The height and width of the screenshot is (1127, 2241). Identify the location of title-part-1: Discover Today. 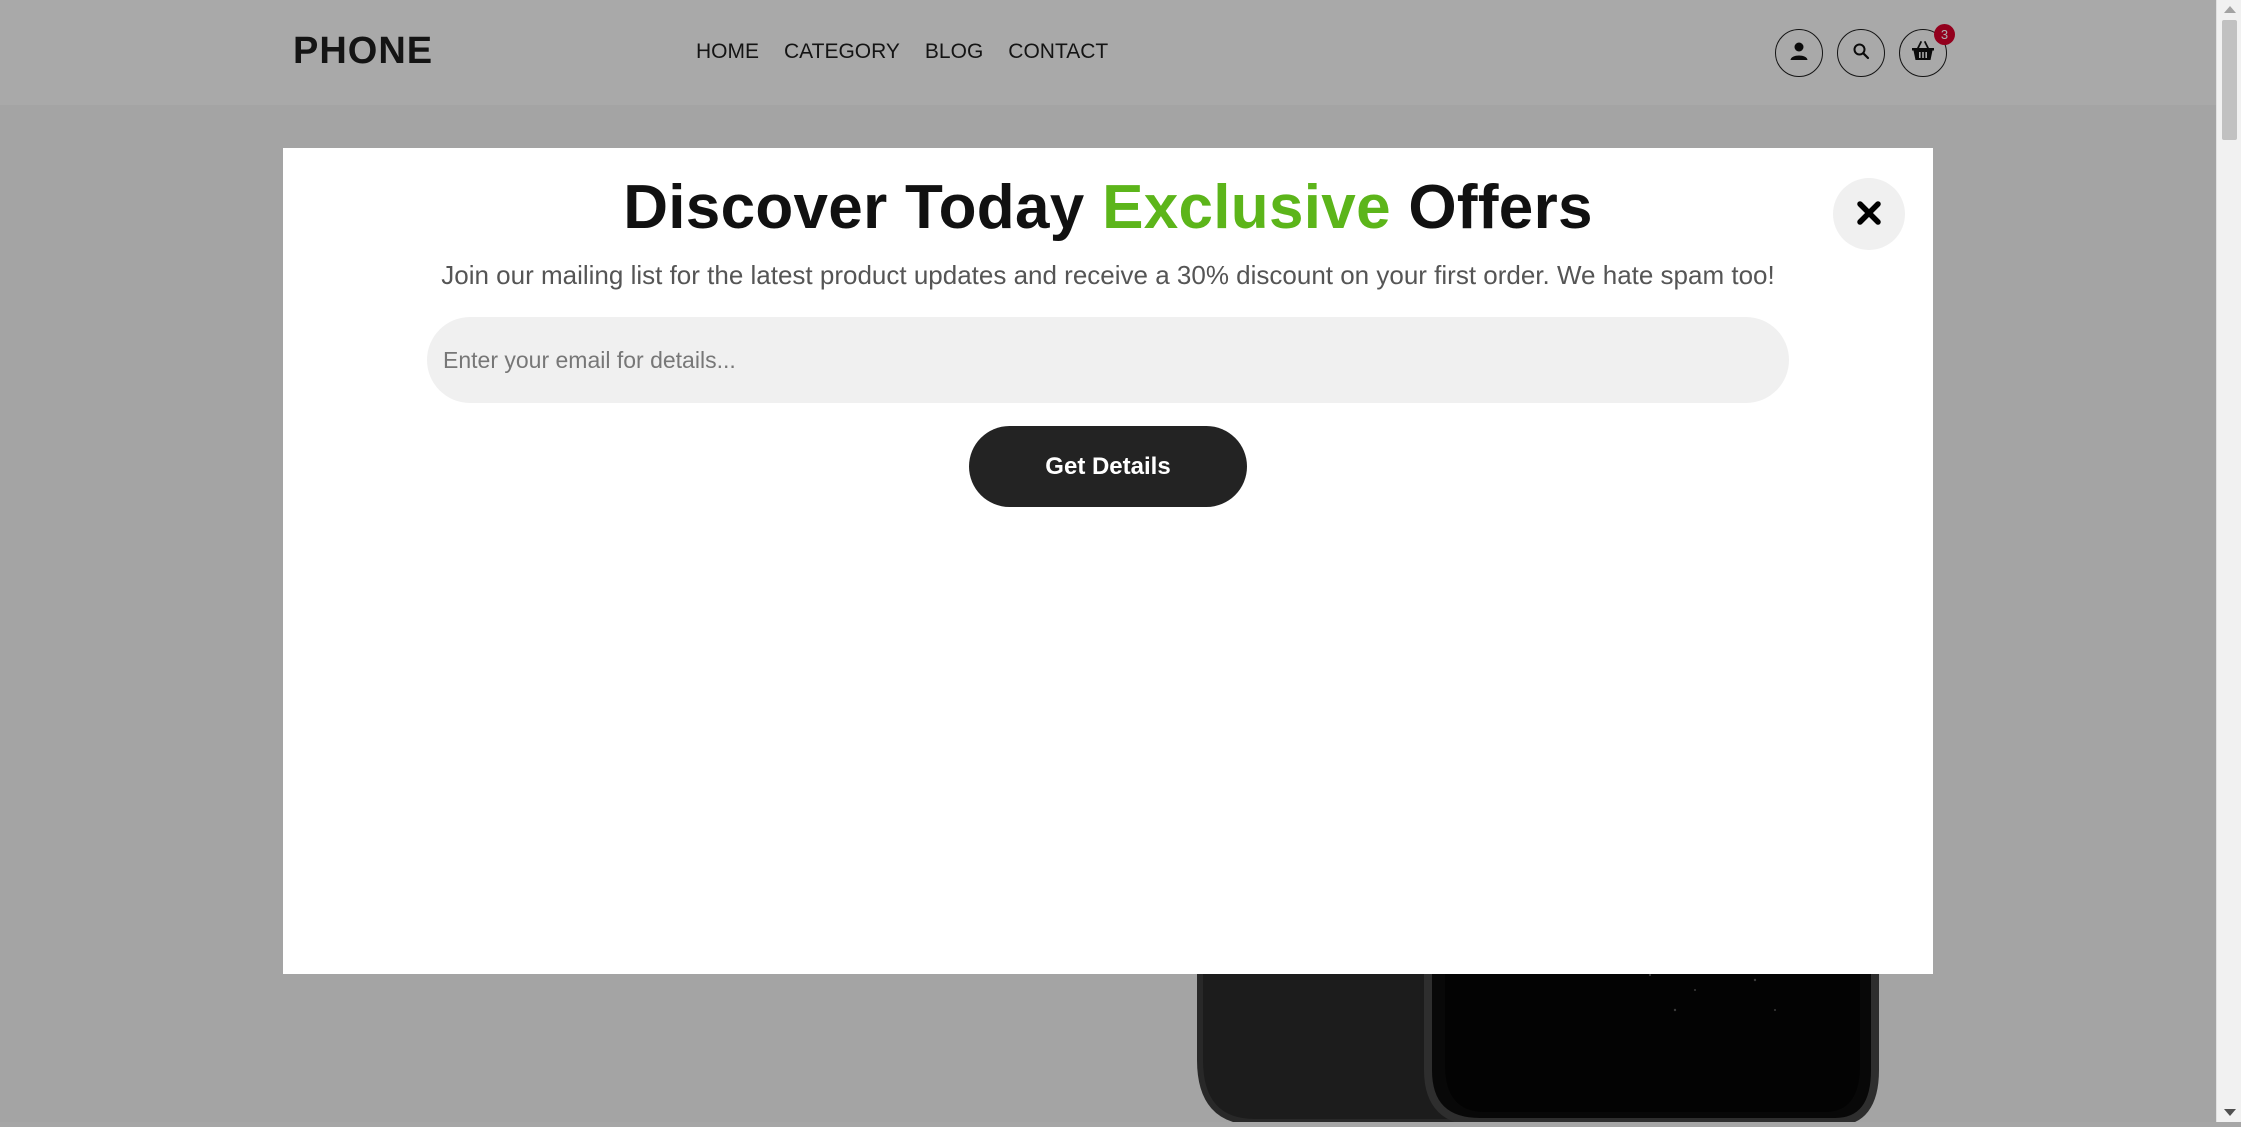
(854, 207).